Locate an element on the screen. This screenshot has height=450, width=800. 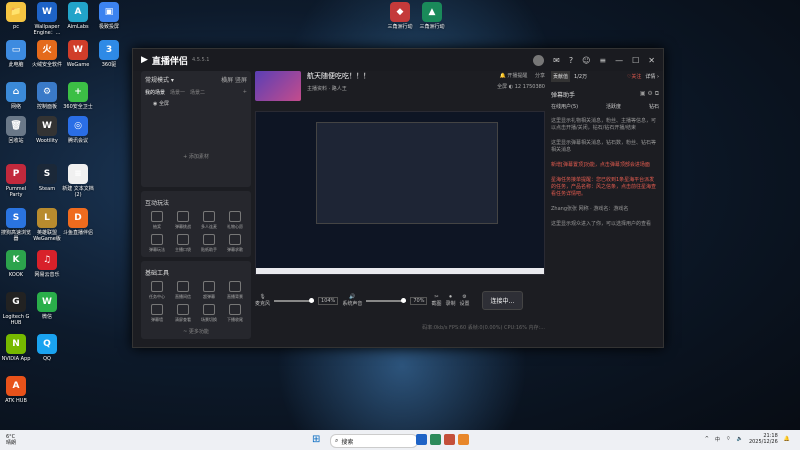
system-sound-slider is located at coordinates (386, 300).